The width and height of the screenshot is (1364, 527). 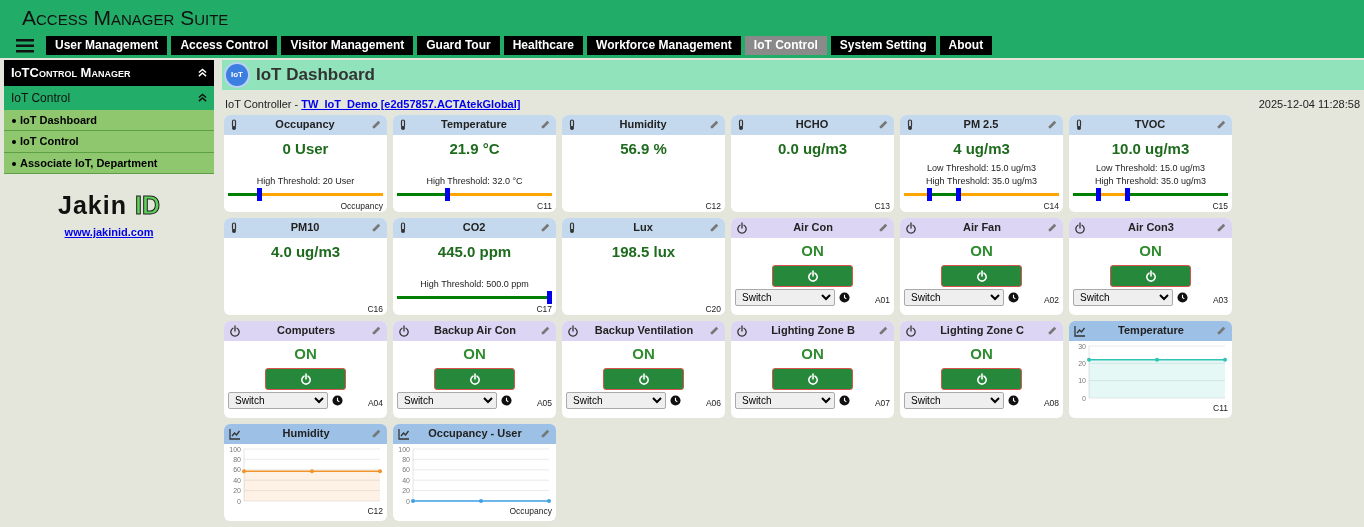 What do you see at coordinates (305, 228) in the screenshot?
I see `card-title: PM10` at bounding box center [305, 228].